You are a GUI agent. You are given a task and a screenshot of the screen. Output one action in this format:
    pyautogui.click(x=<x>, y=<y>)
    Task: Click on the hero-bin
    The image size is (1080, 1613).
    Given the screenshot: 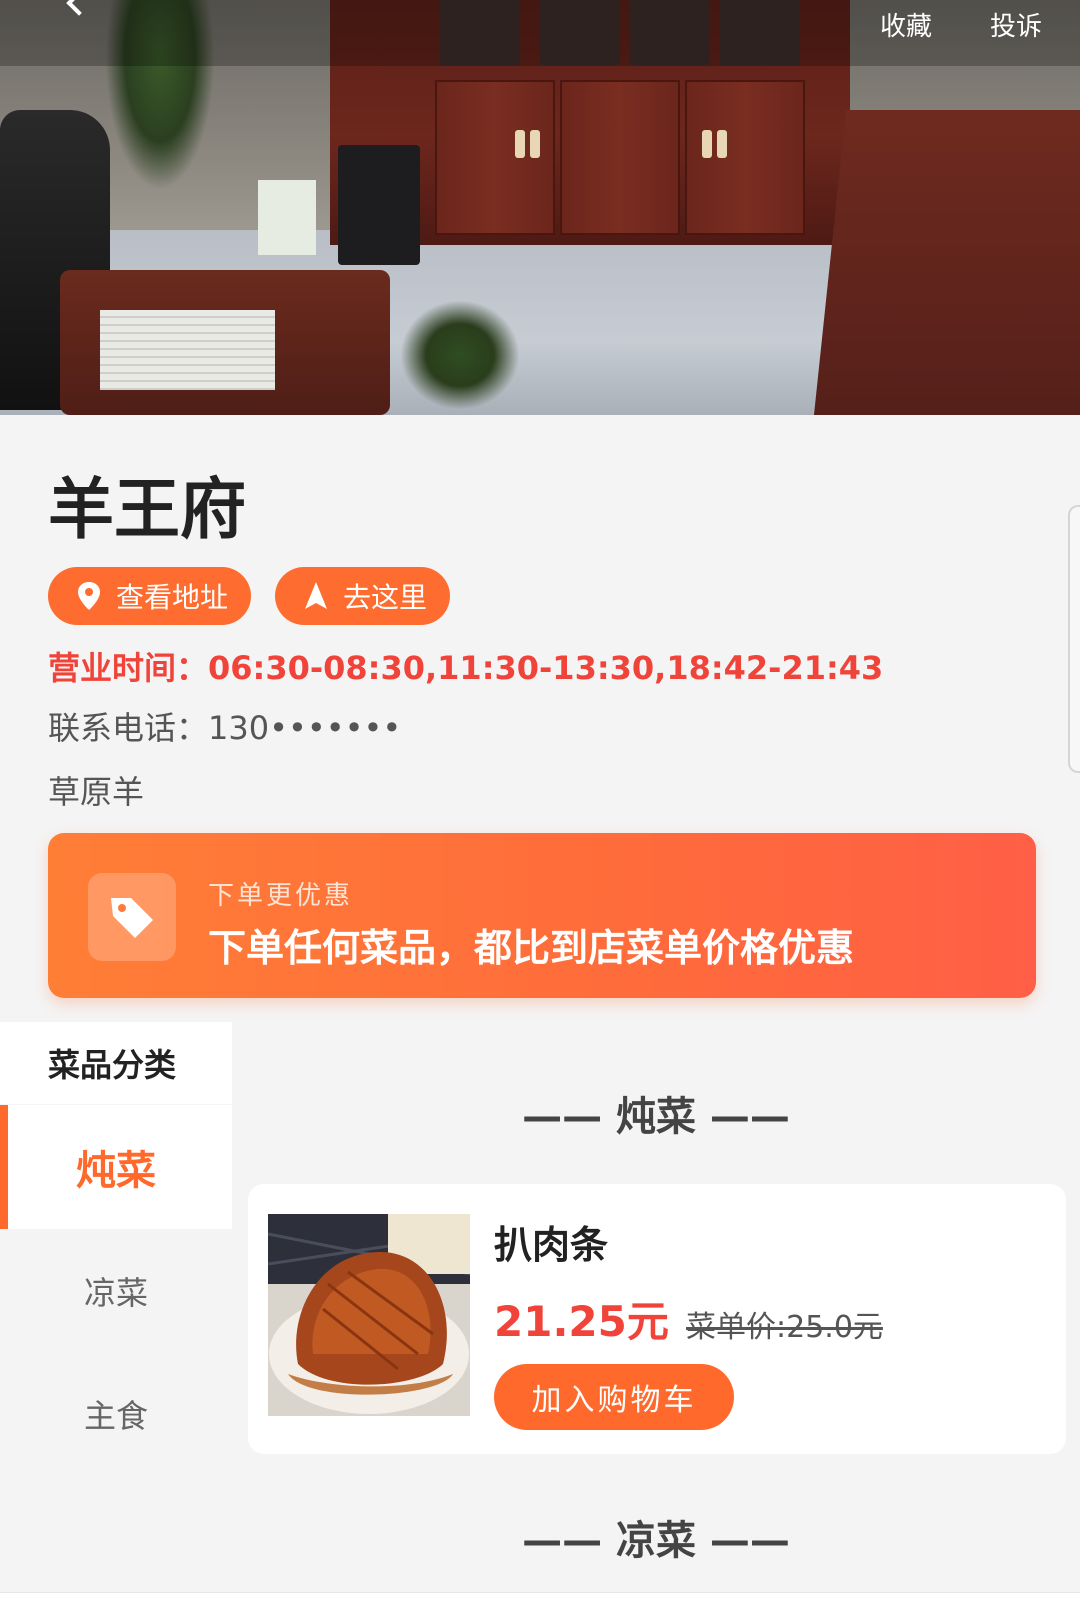 What is the action you would take?
    pyautogui.click(x=379, y=205)
    